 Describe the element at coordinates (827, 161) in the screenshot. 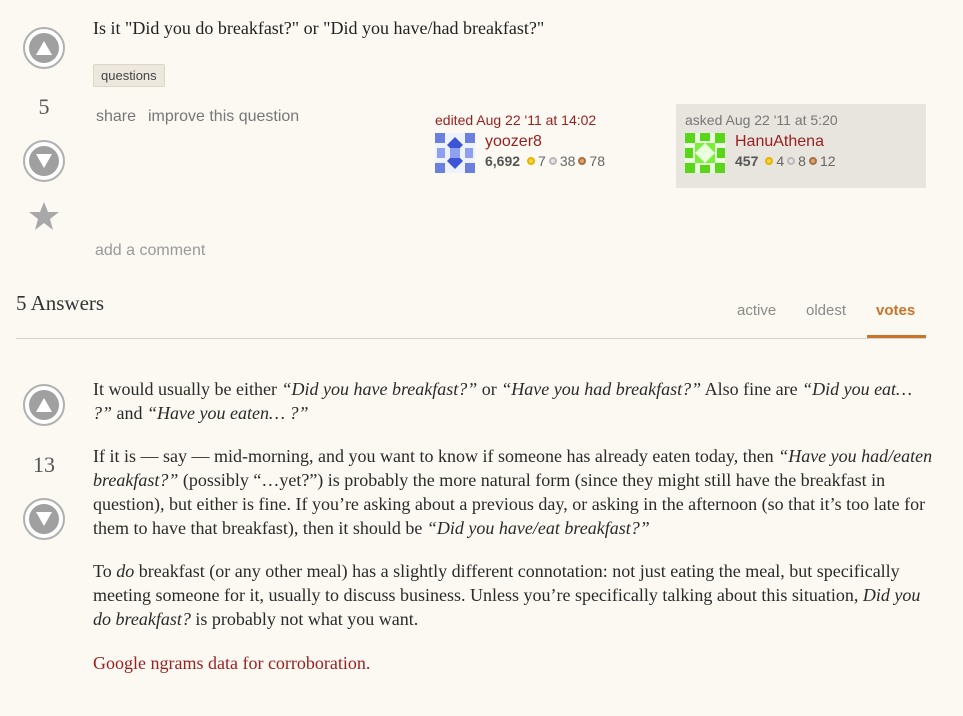

I see `bronze-badge-count: 12` at that location.